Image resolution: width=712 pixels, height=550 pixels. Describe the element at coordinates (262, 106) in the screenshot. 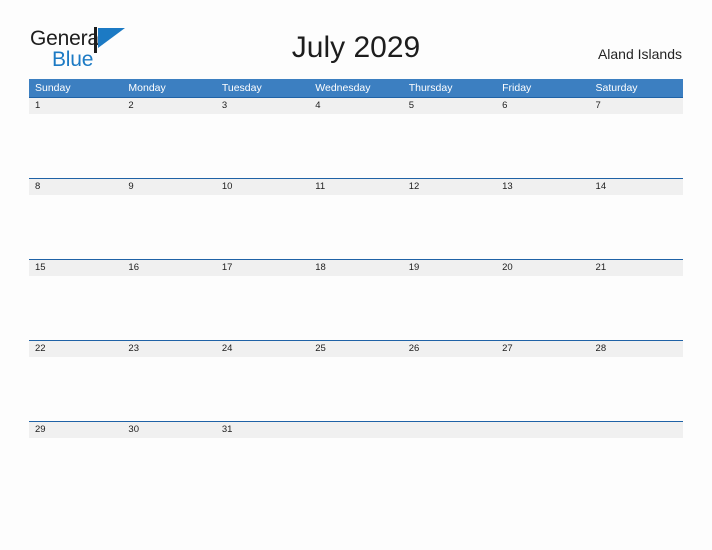

I see `day-cell: 3` at that location.